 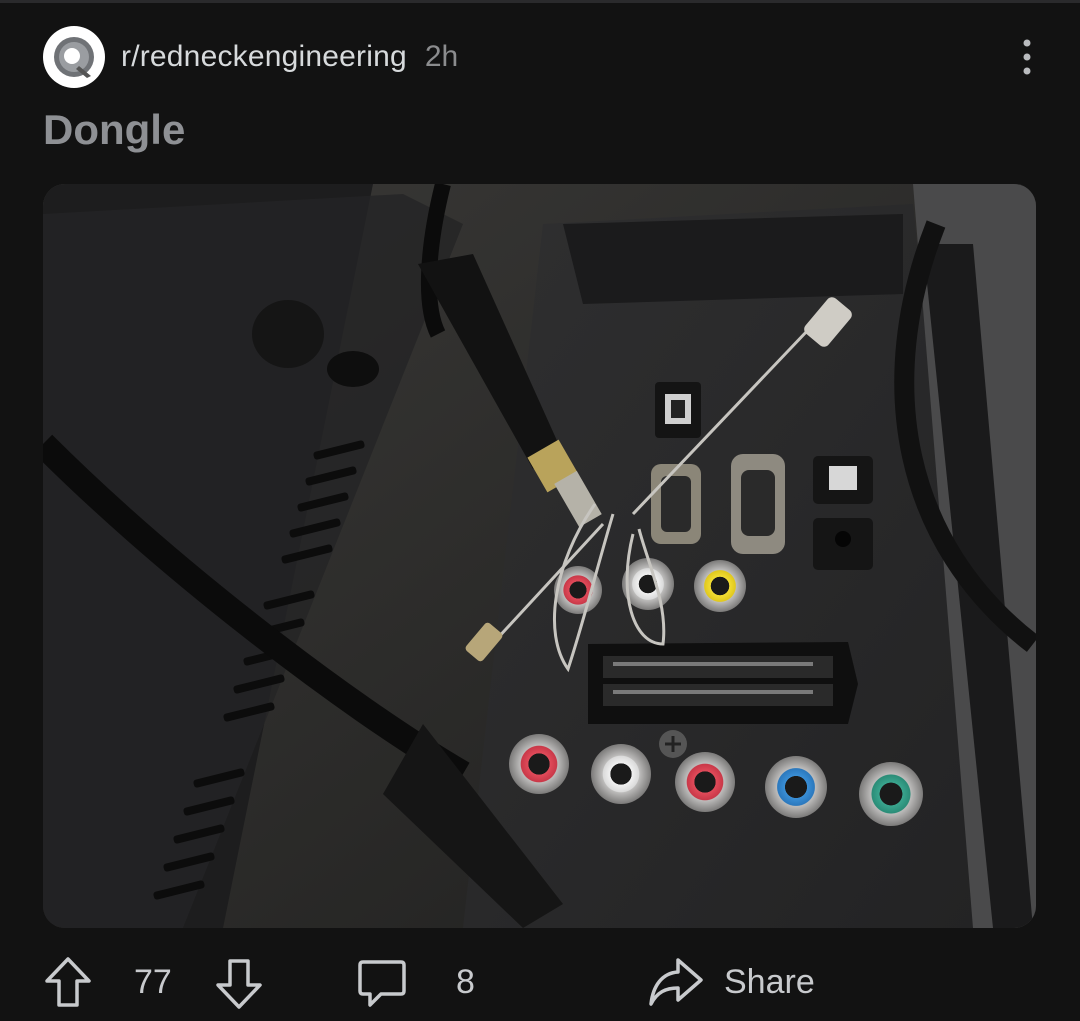 I want to click on more-options-button, so click(x=1027, y=58).